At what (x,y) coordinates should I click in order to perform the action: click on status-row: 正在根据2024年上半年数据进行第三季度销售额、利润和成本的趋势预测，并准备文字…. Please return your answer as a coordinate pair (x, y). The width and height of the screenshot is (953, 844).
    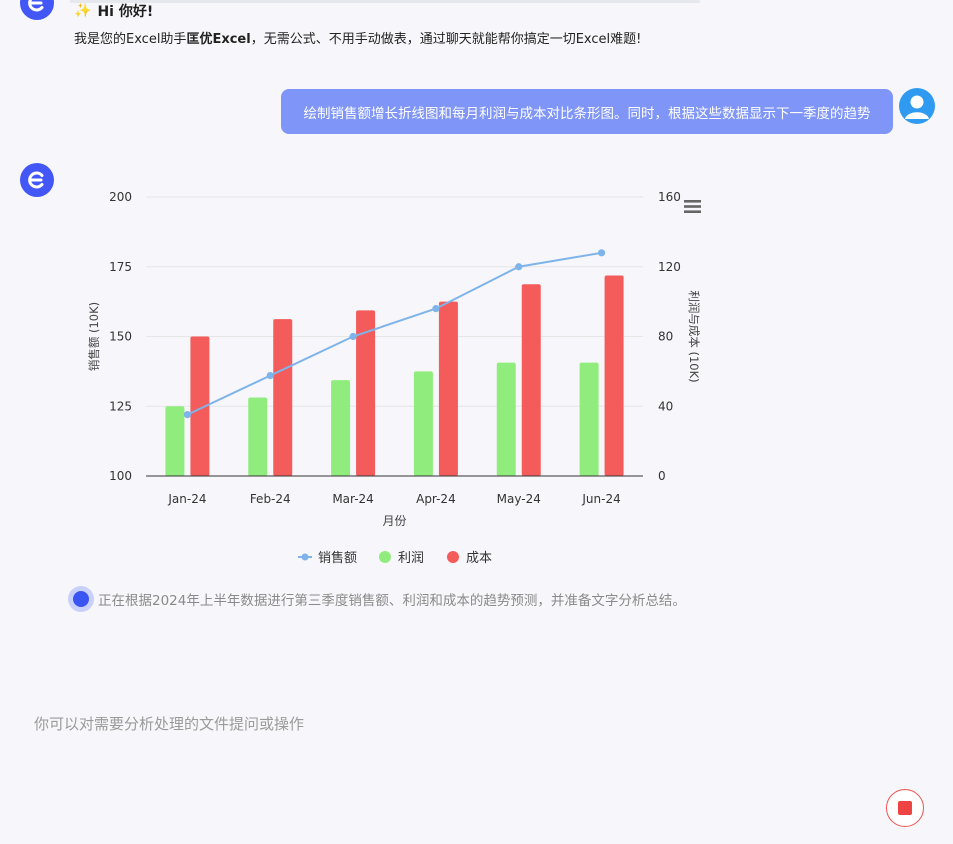
    Looking at the image, I should click on (377, 599).